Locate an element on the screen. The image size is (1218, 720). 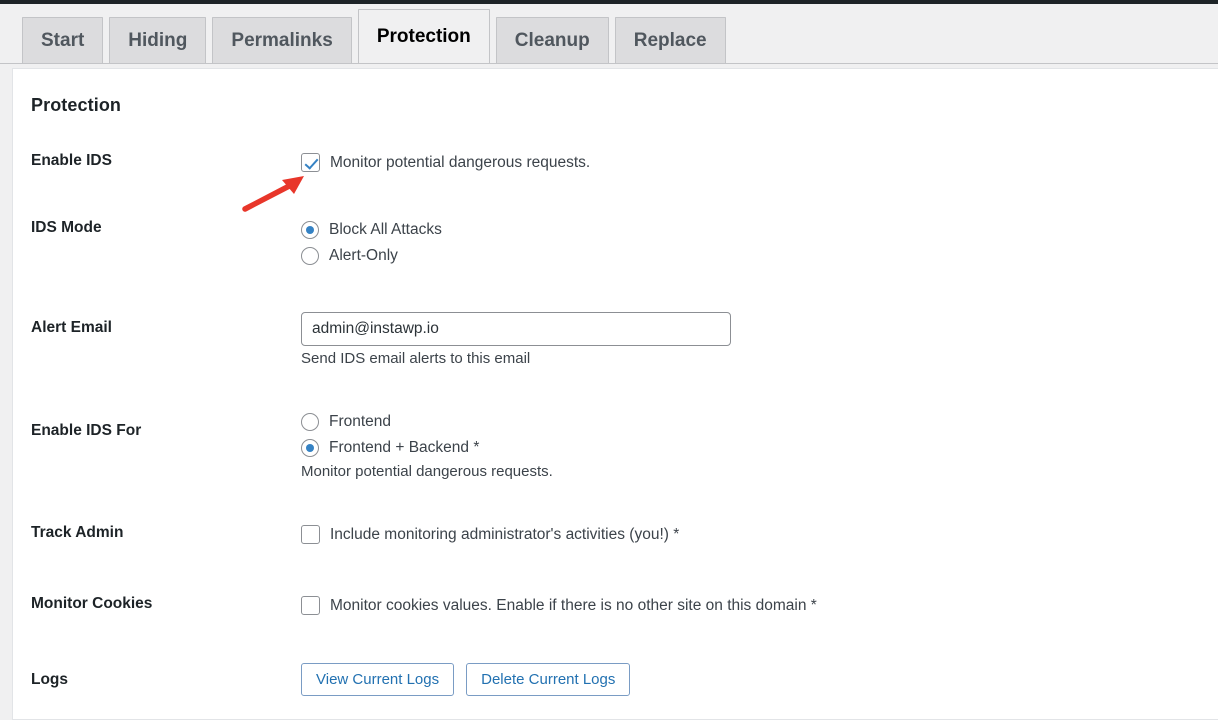
delete-current-logs-button: Delete Current Logs is located at coordinates (548, 679).